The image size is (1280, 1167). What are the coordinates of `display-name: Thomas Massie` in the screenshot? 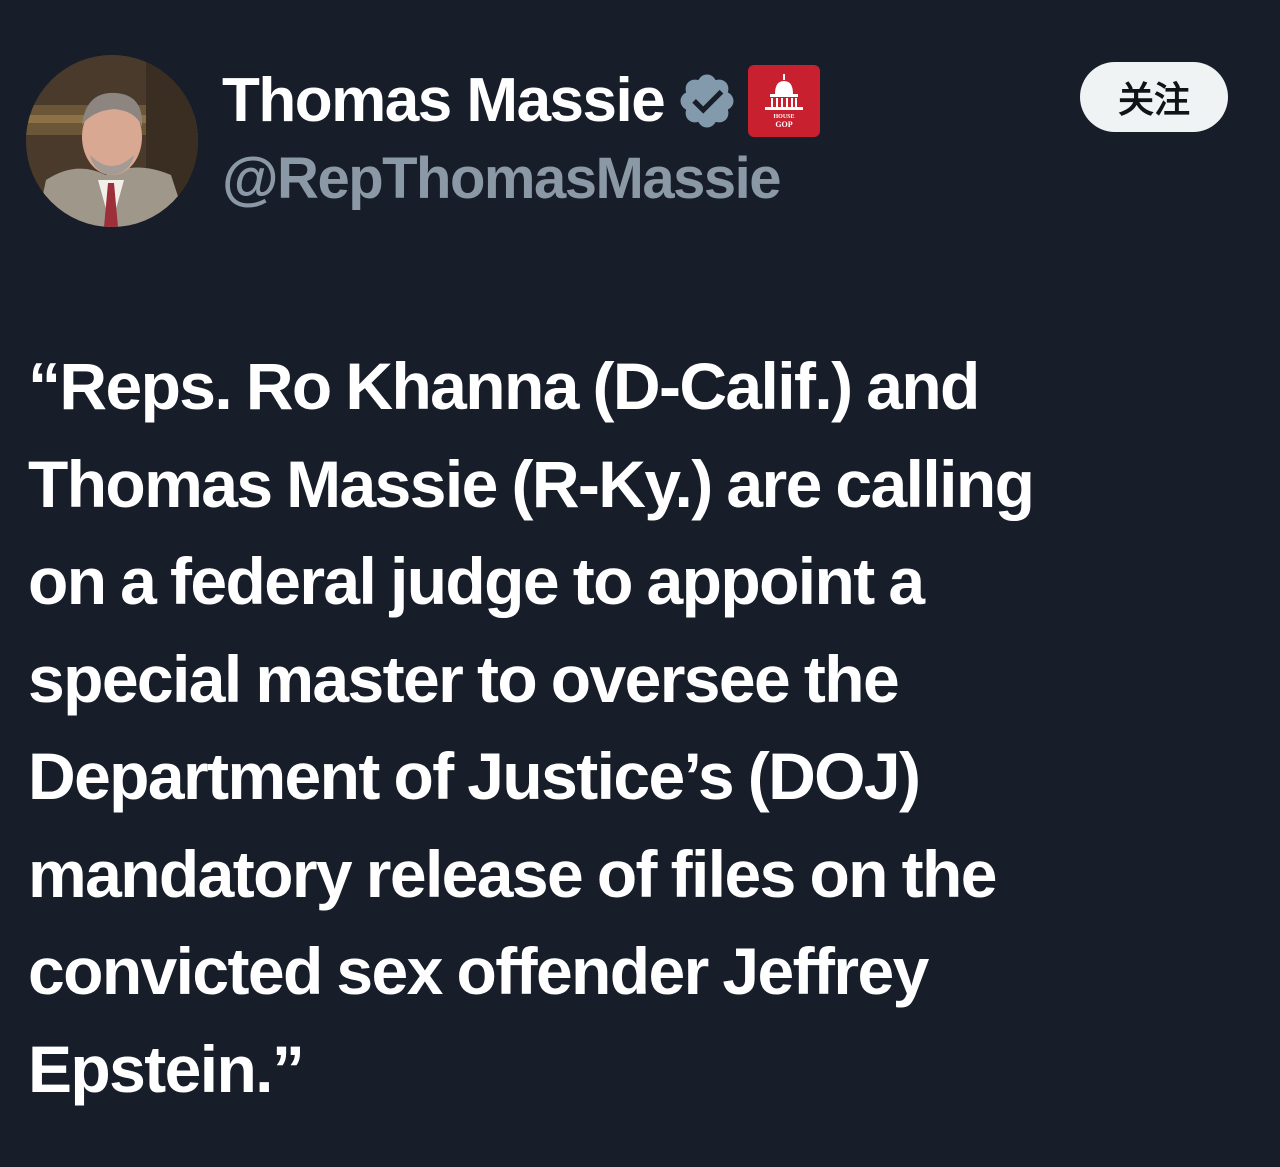 It's located at (444, 101).